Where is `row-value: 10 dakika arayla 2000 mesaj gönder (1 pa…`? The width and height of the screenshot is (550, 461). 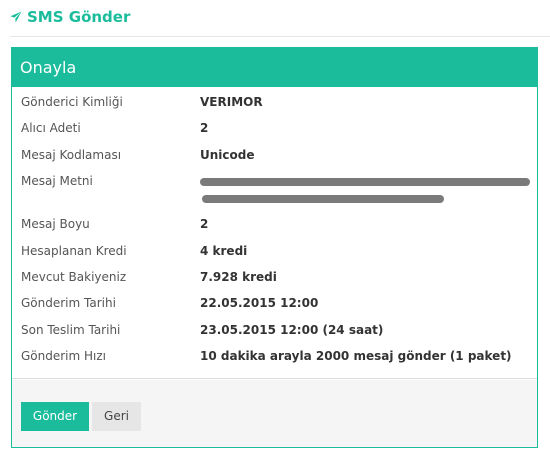 row-value: 10 dakika arayla 2000 mesaj gönder (1 pa… is located at coordinates (356, 356).